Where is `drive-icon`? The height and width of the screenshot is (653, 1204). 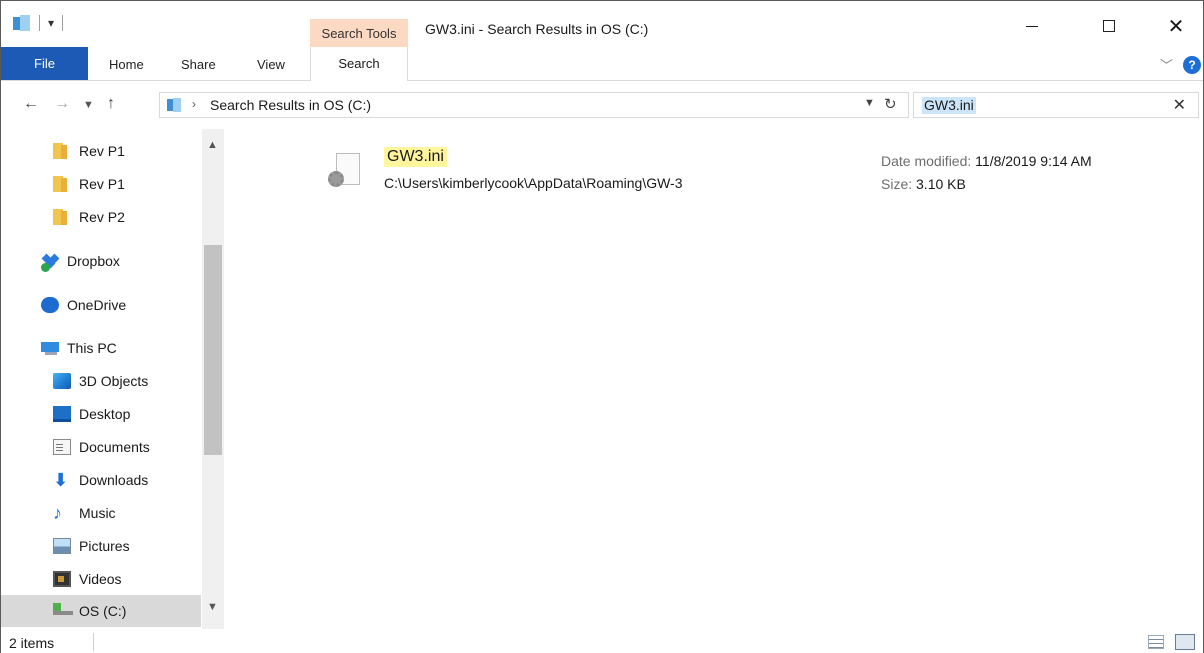
drive-icon is located at coordinates (63, 611).